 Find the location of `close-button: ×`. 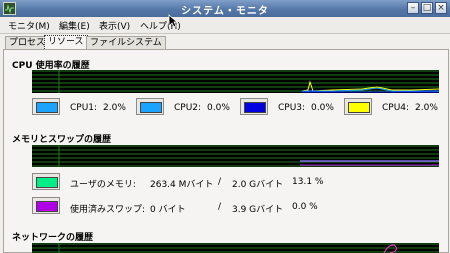

close-button: × is located at coordinates (441, 8).